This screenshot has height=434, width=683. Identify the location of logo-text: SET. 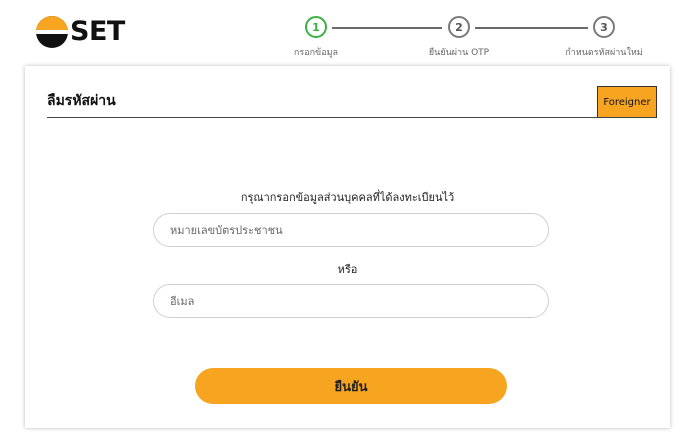
(97, 31).